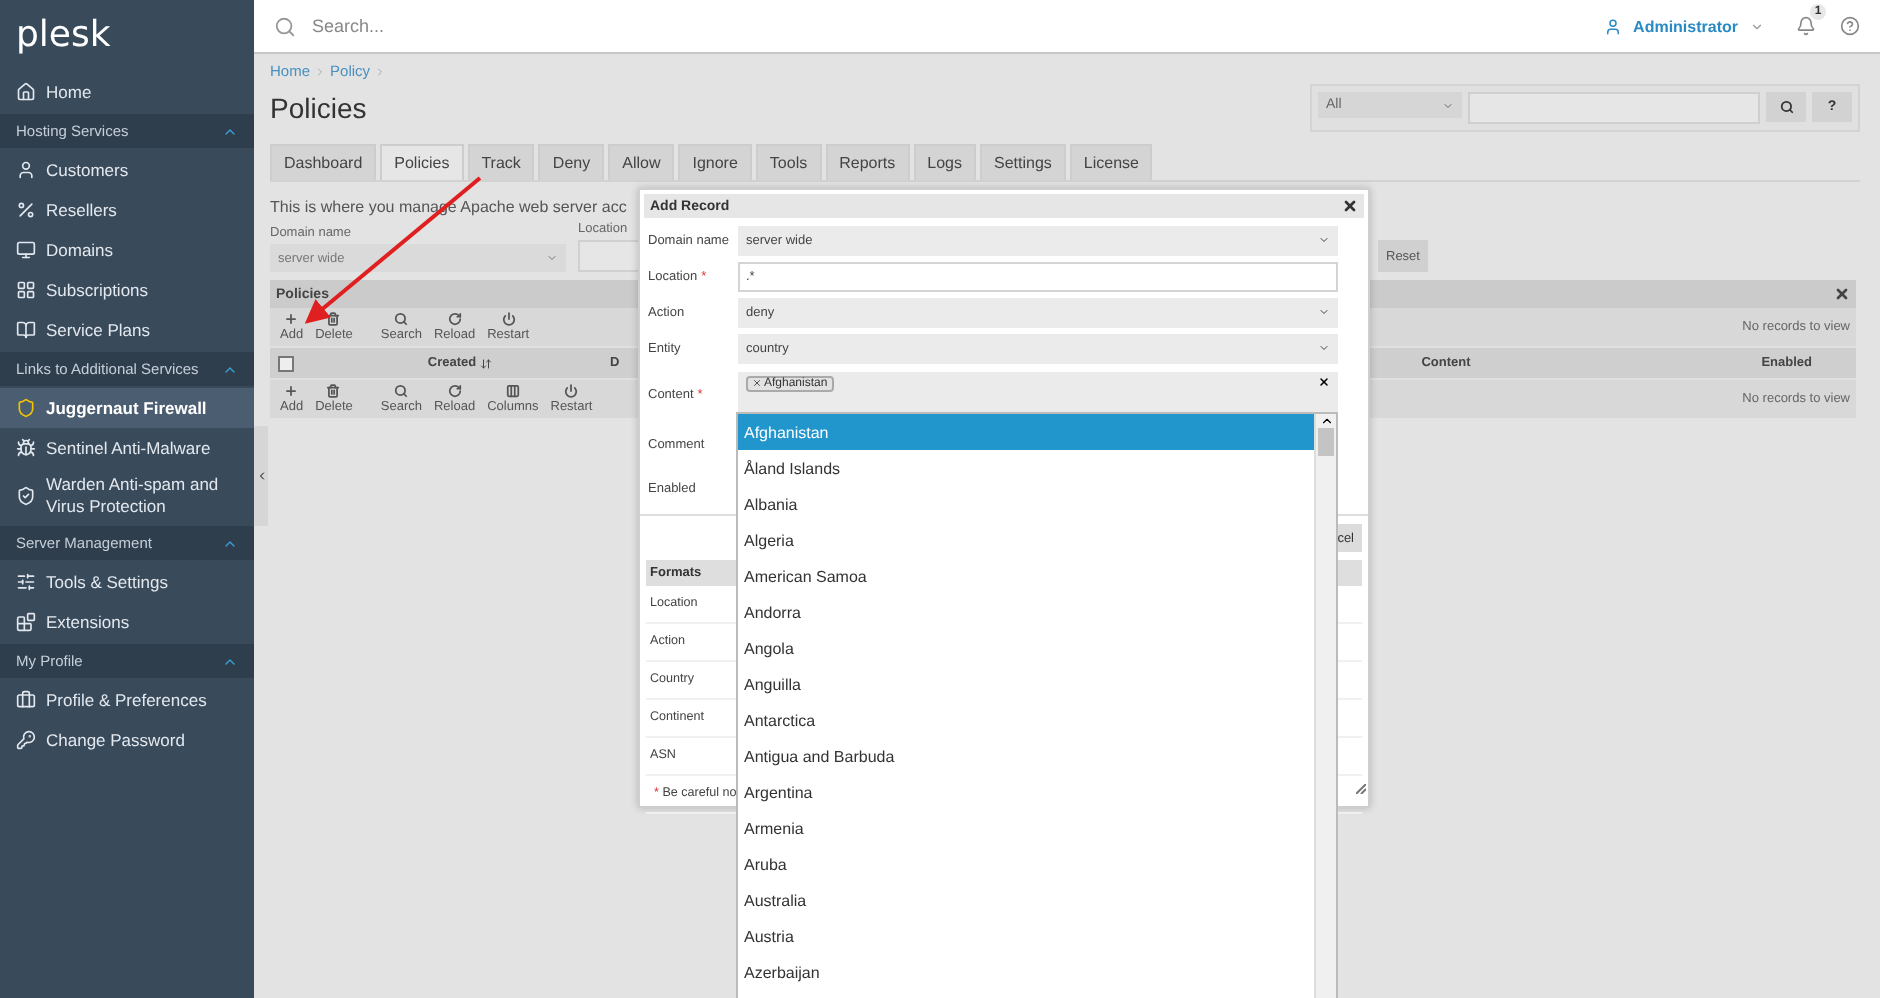 This screenshot has height=998, width=1880. Describe the element at coordinates (1350, 206) in the screenshot. I see `close-icon` at that location.